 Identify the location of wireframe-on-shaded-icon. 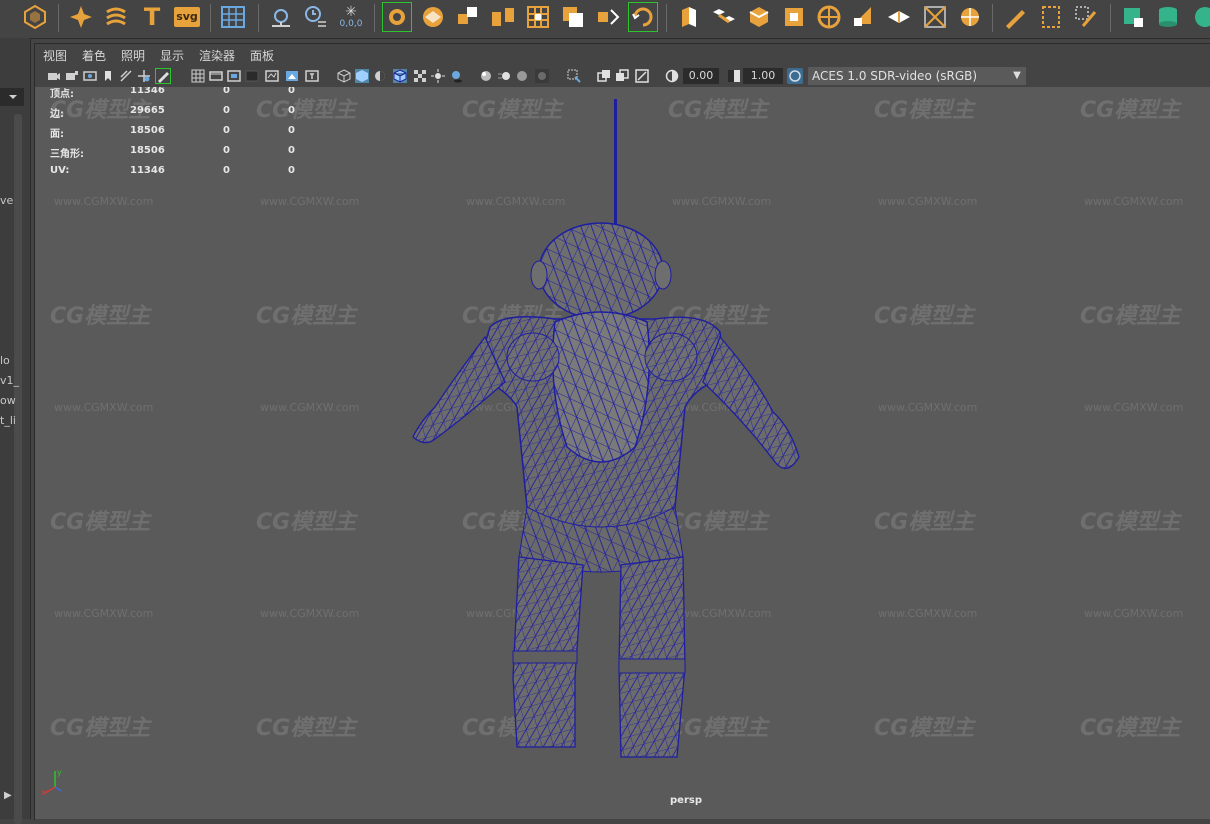
(400, 76).